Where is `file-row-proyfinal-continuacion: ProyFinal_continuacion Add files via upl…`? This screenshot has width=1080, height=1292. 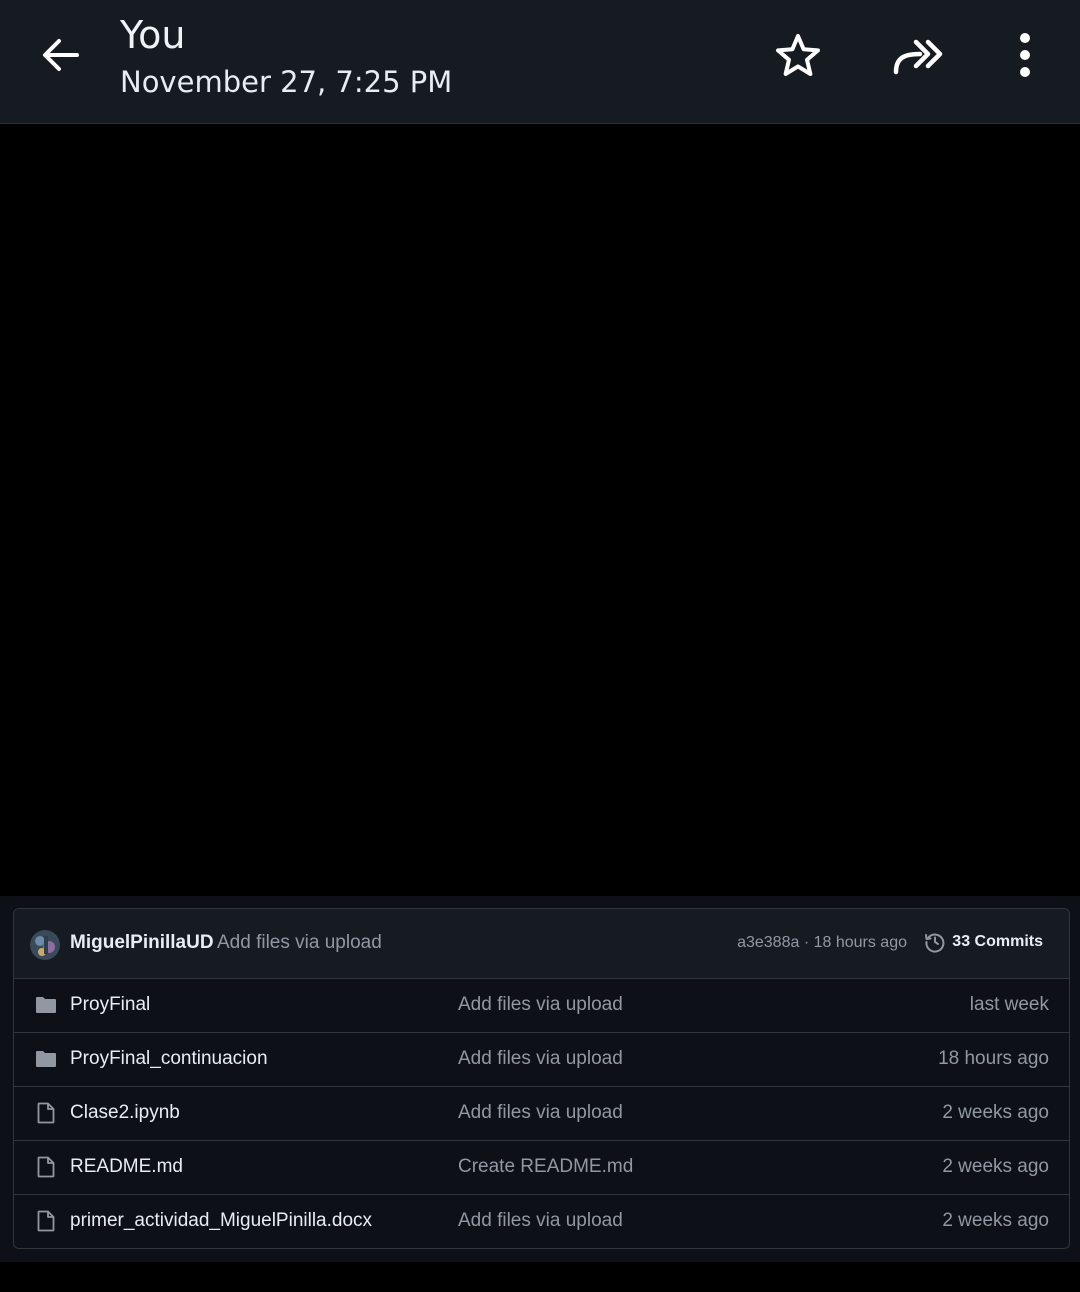 file-row-proyfinal-continuacion: ProyFinal_continuacion Add files via upl… is located at coordinates (541, 1060).